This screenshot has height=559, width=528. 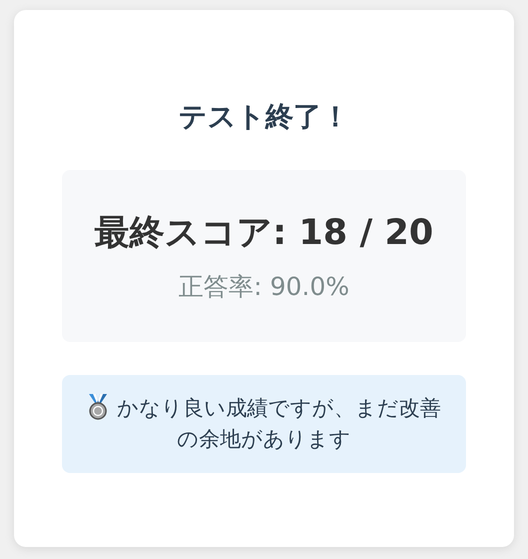 What do you see at coordinates (98, 407) in the screenshot?
I see `medal-icon` at bounding box center [98, 407].